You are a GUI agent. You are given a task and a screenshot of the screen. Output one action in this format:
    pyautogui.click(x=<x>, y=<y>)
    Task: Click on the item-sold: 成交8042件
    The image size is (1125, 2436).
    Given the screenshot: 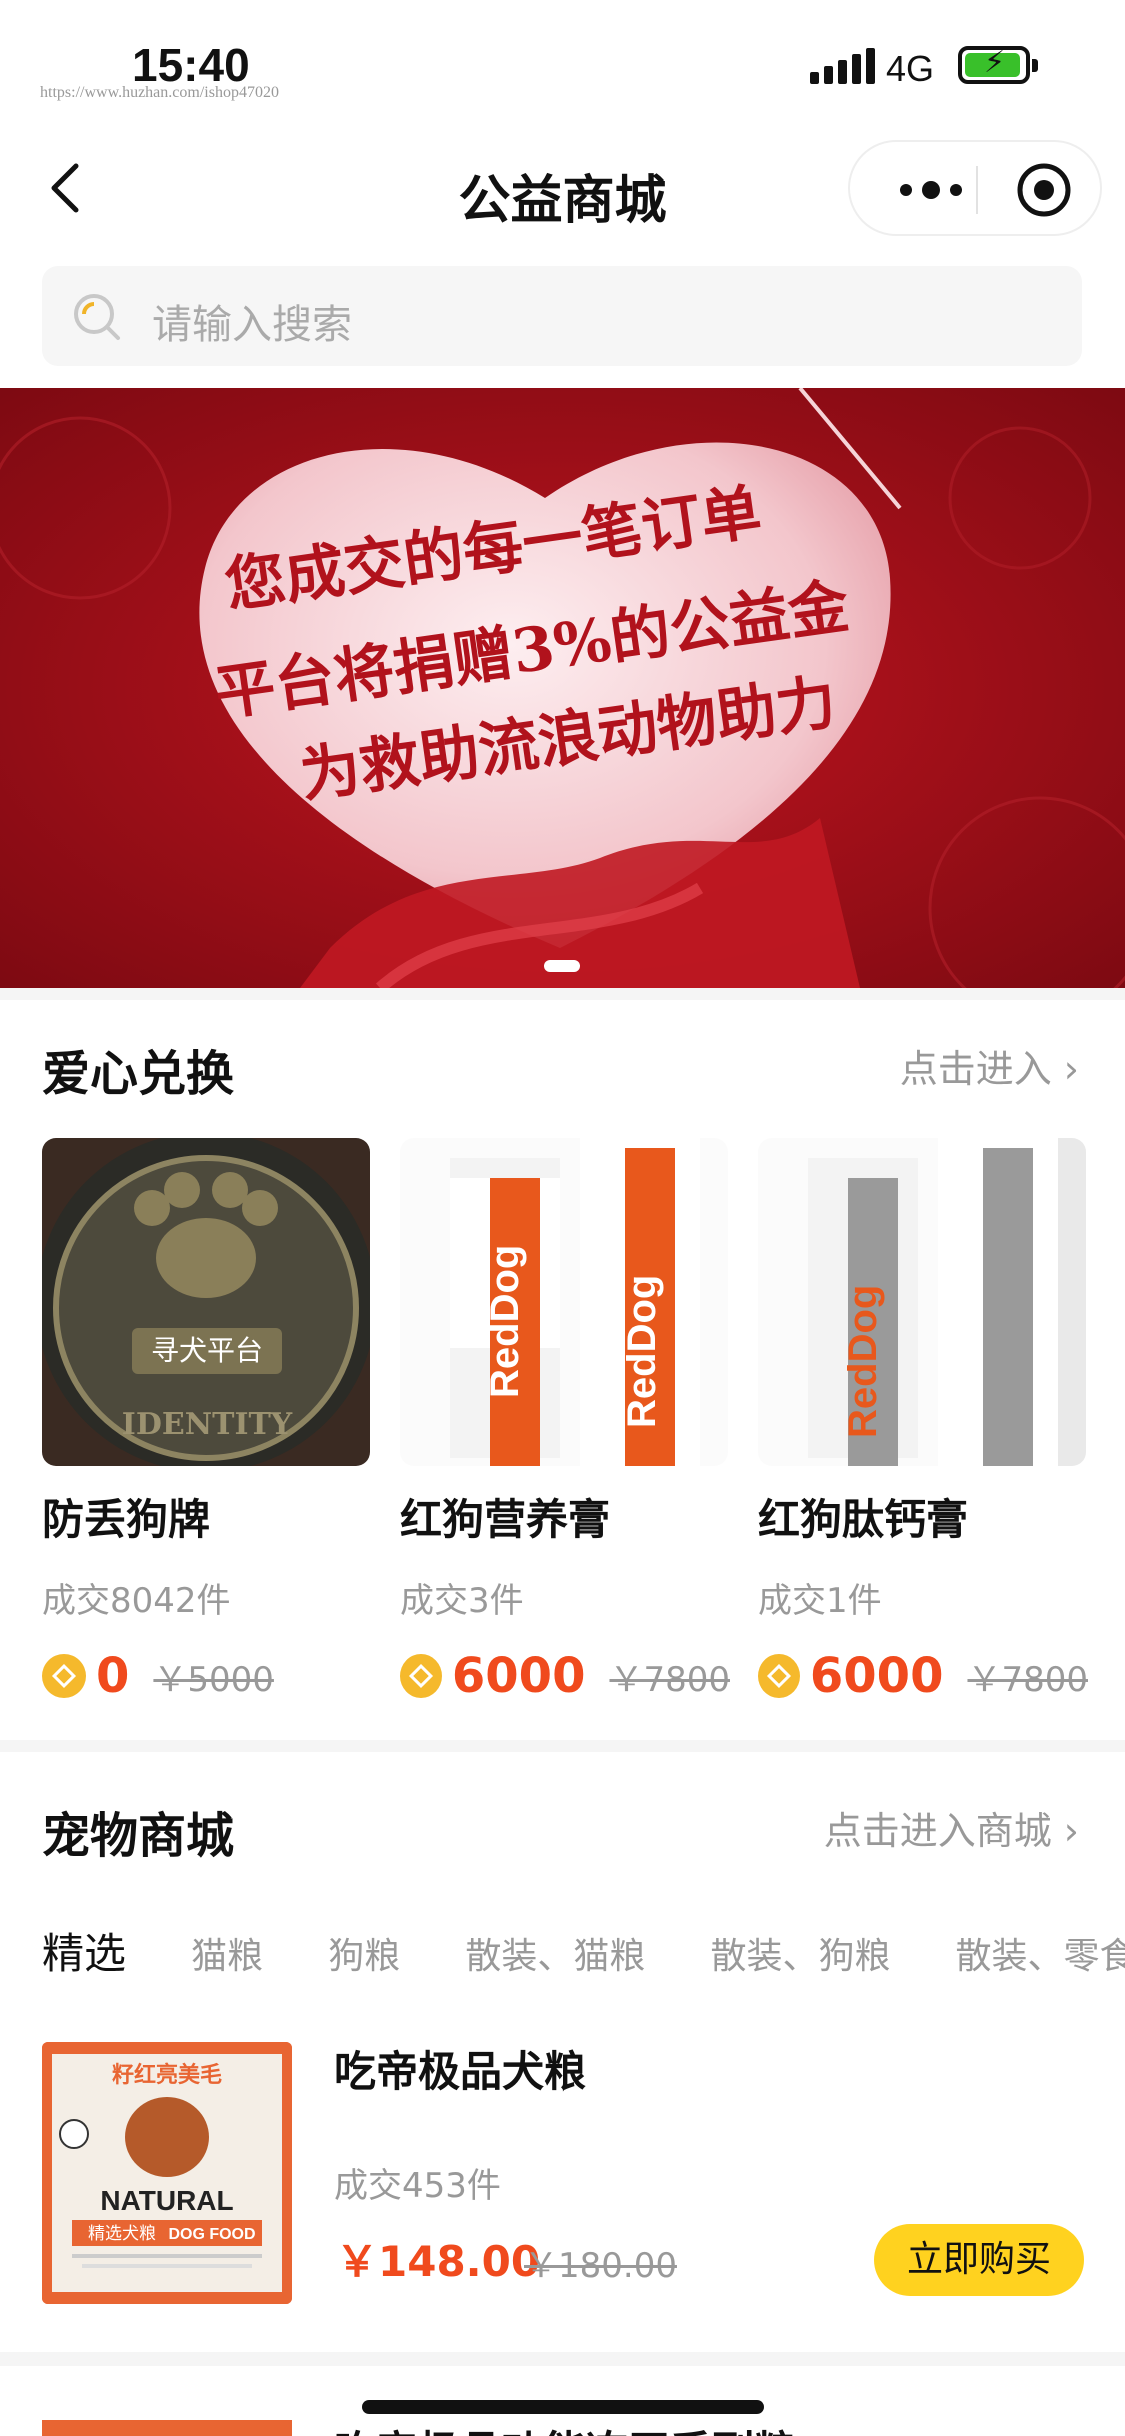 What is the action you would take?
    pyautogui.click(x=136, y=1601)
    